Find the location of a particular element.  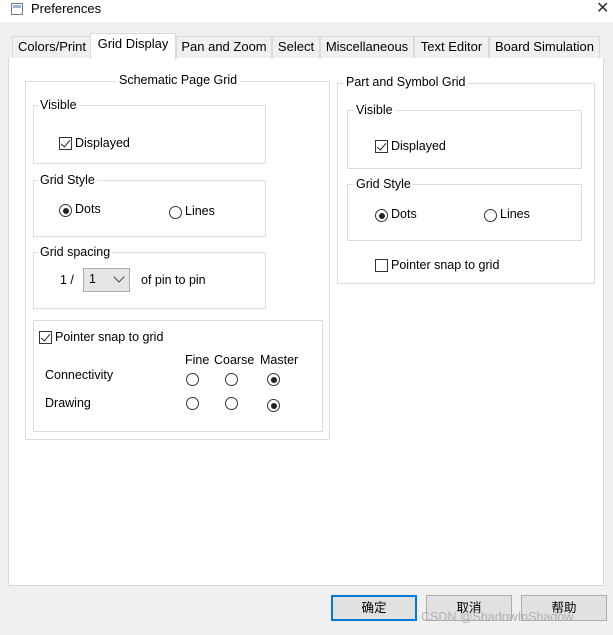

part-dots-label: Dots is located at coordinates (404, 214).